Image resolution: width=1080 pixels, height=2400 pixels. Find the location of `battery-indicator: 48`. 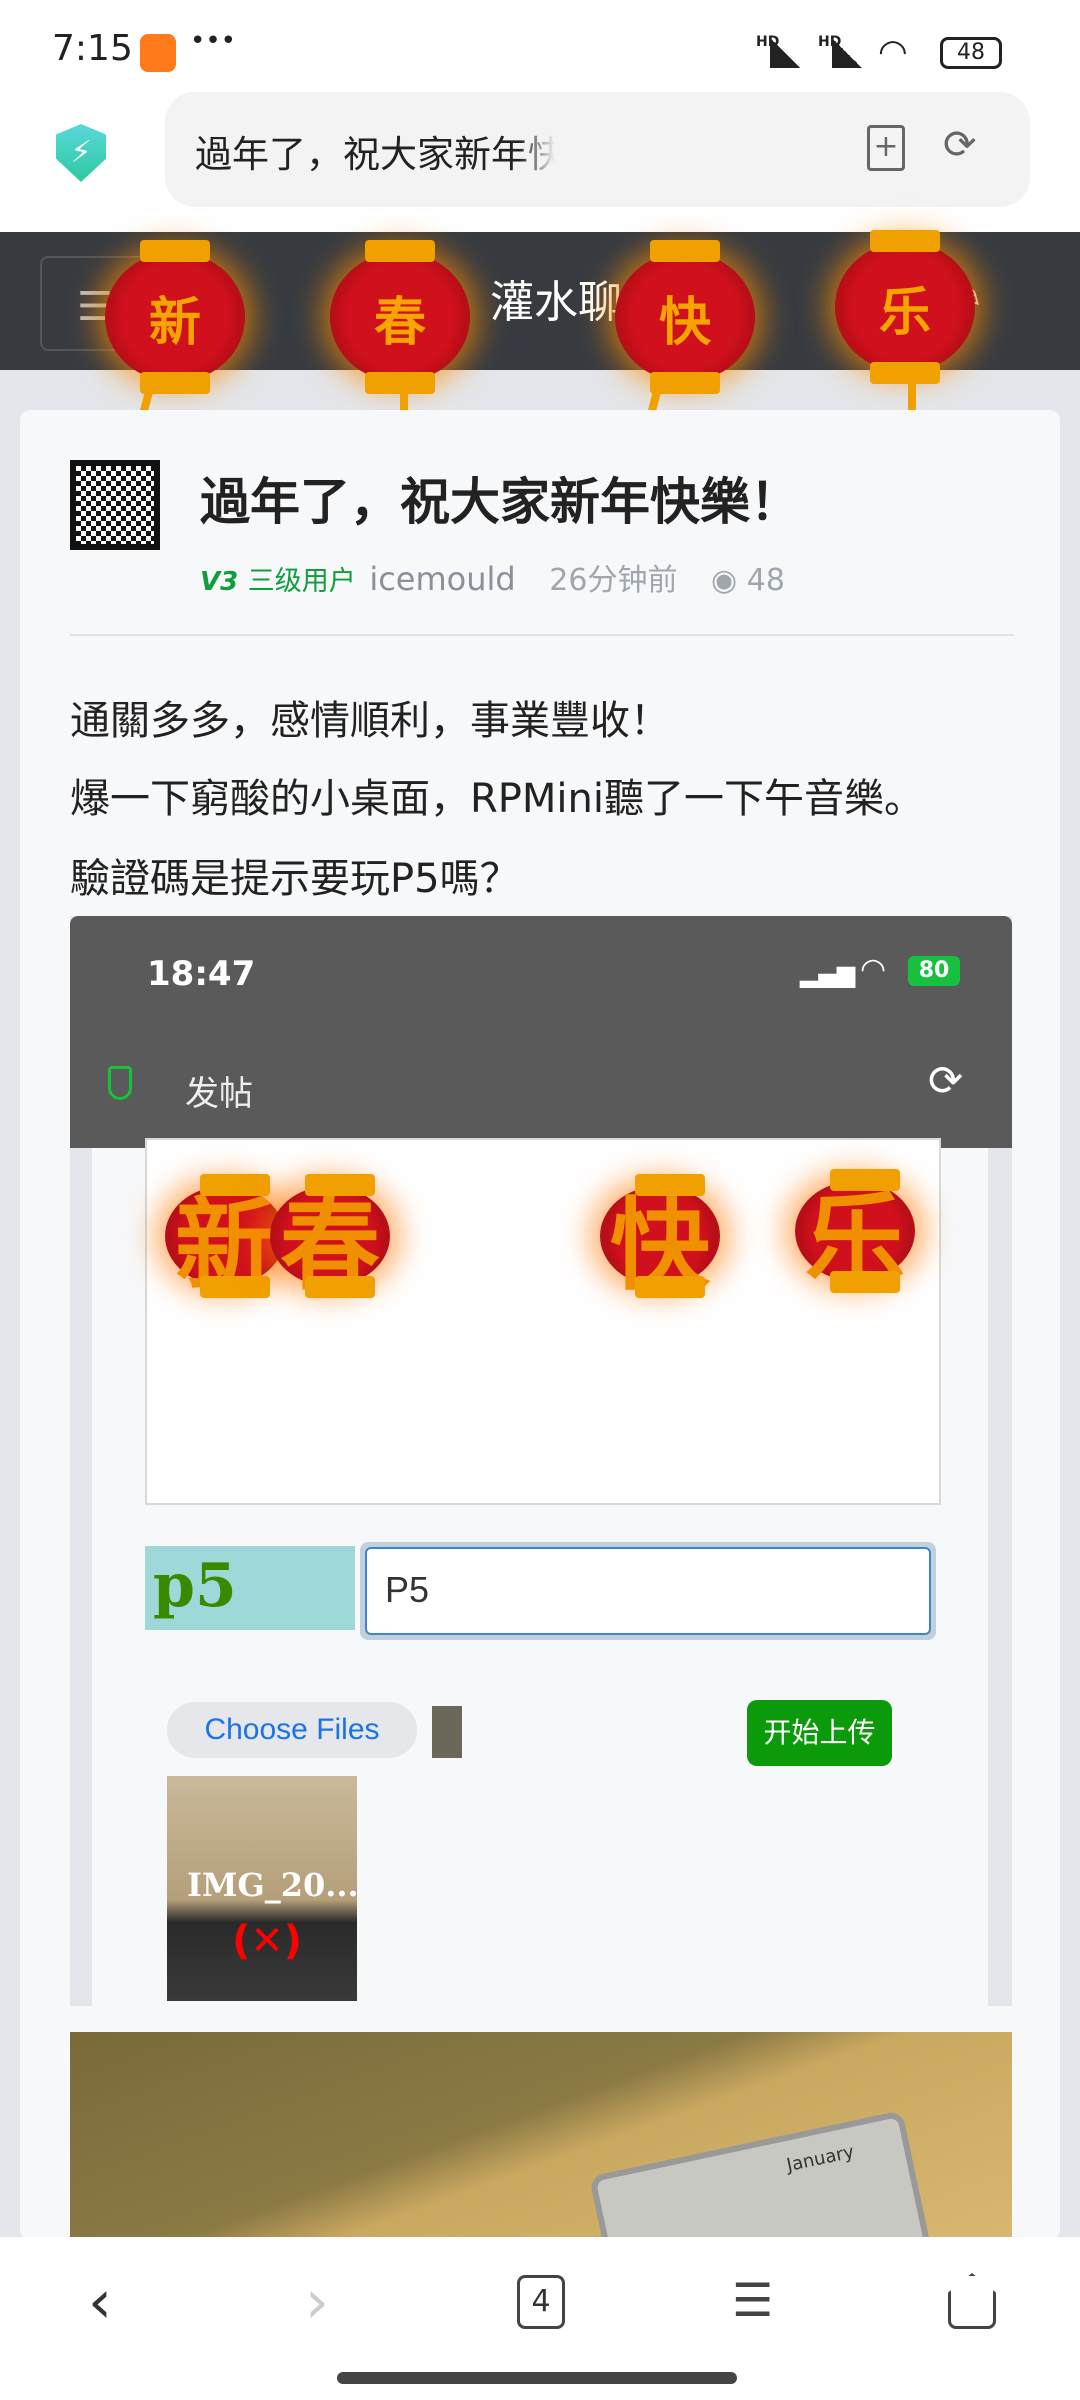

battery-indicator: 48 is located at coordinates (971, 53).